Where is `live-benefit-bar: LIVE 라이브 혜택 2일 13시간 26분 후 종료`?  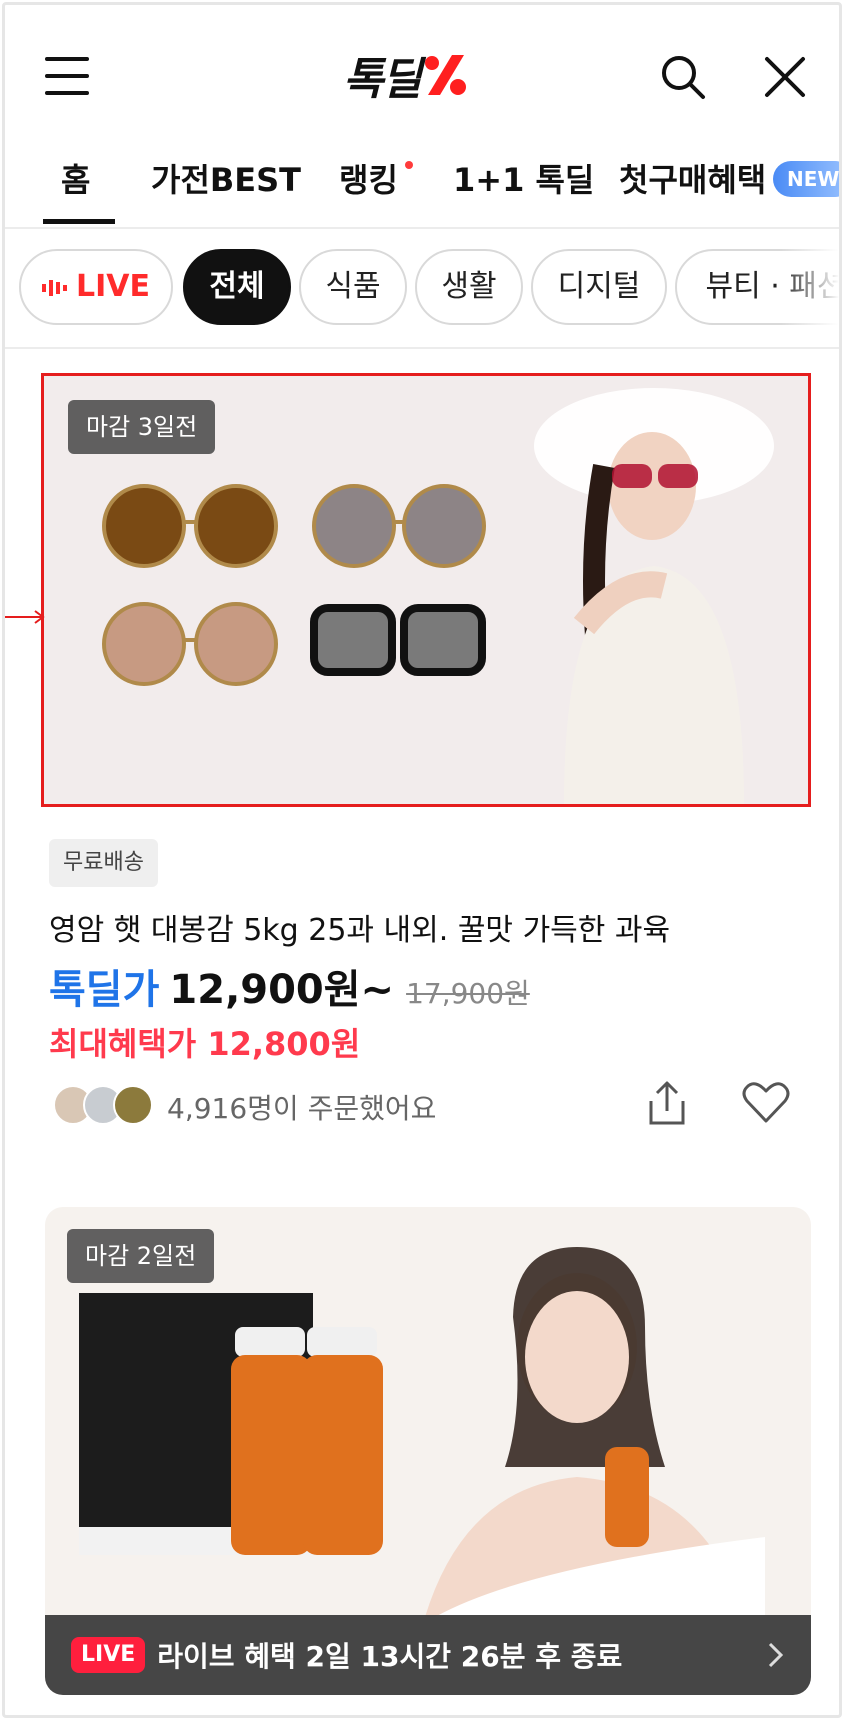
live-benefit-bar: LIVE 라이브 혜택 2일 13시간 26분 후 종료 is located at coordinates (428, 1655).